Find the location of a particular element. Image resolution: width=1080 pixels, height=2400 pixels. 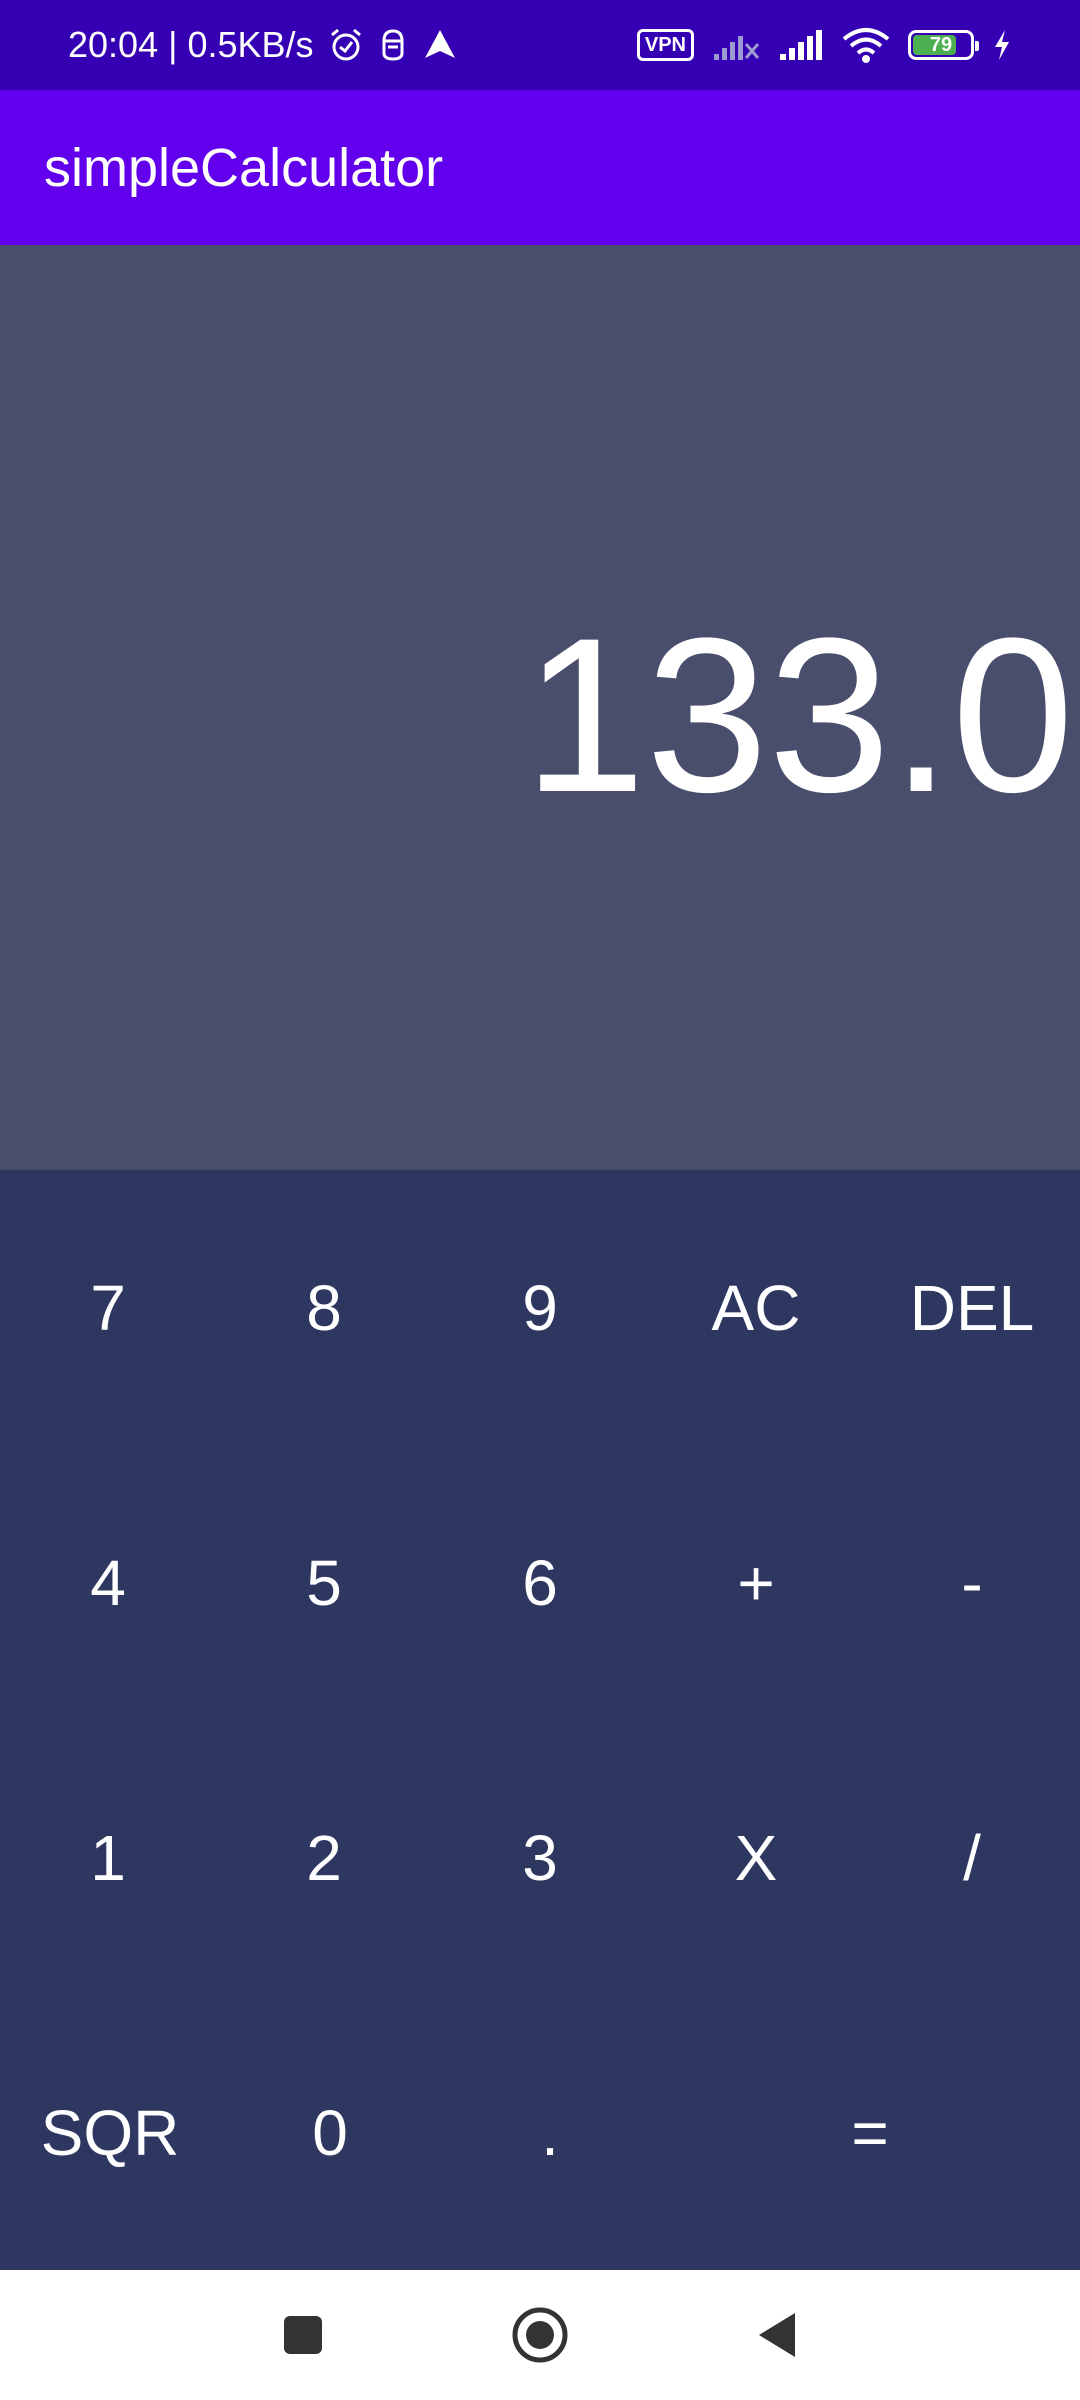

recents-button is located at coordinates (303, 2335).